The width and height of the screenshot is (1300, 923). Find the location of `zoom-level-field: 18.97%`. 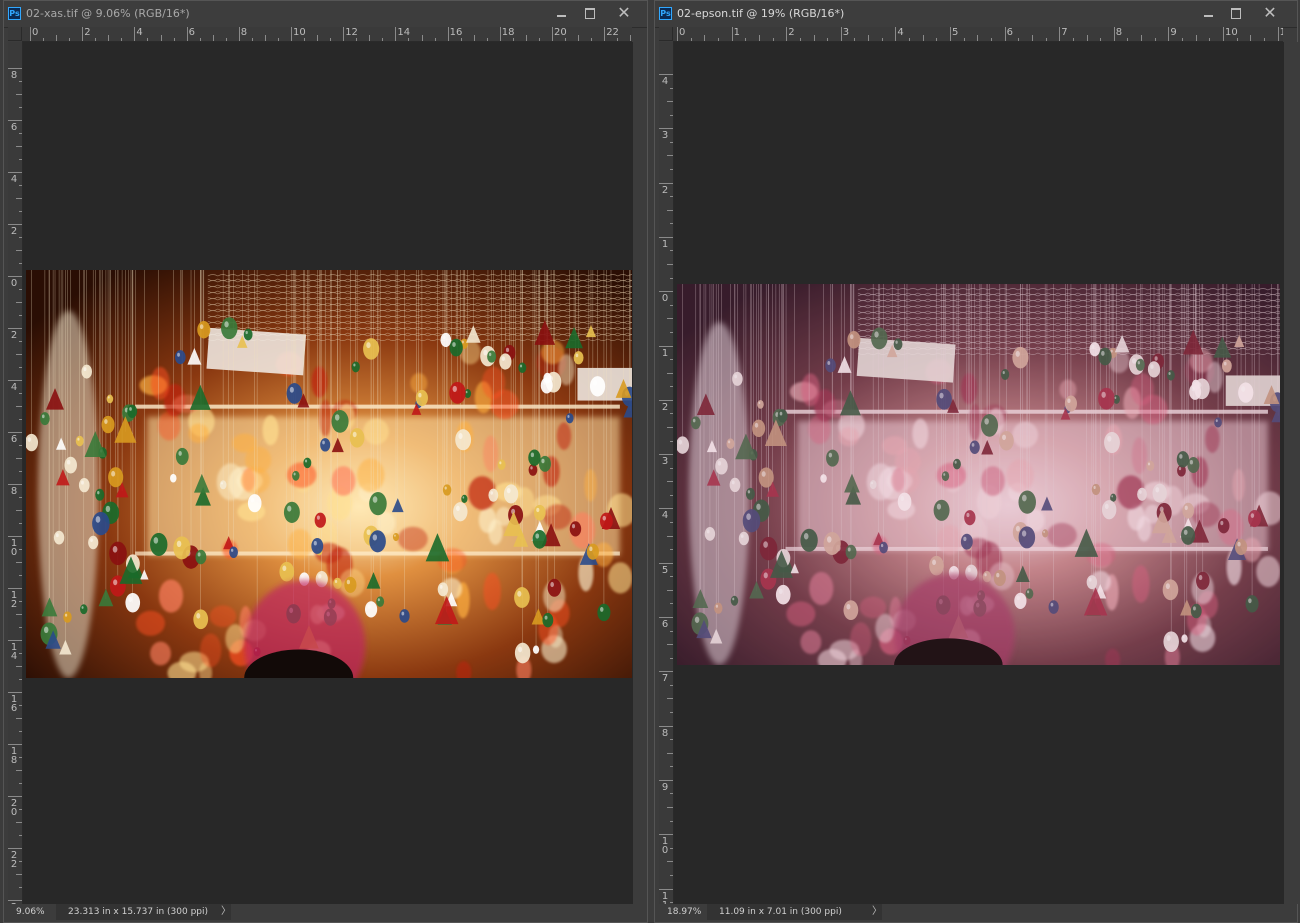

zoom-level-field: 18.97% is located at coordinates (681, 912).